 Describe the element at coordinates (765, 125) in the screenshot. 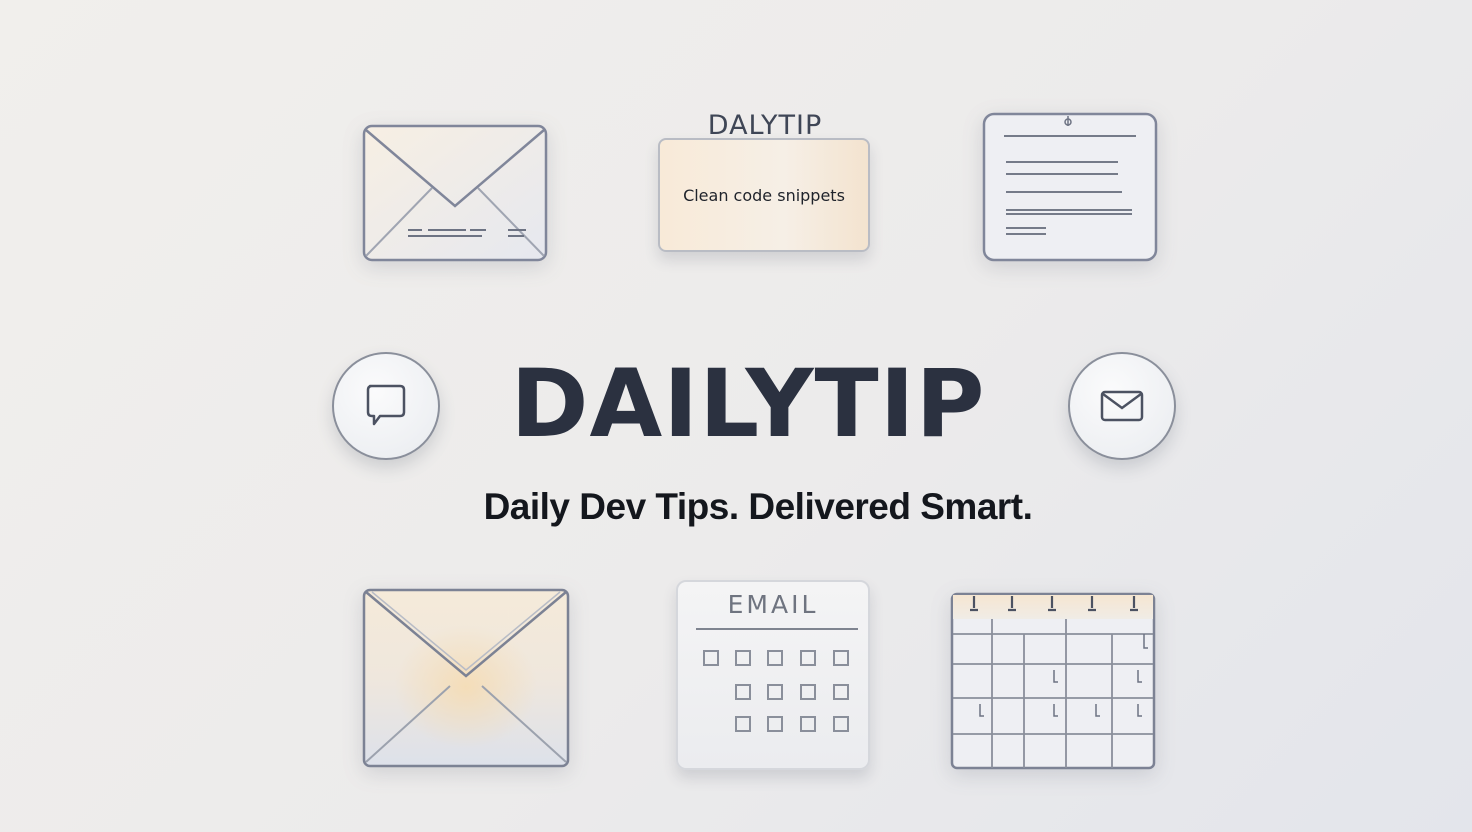

I see `note-card-label: DALYTIP` at that location.